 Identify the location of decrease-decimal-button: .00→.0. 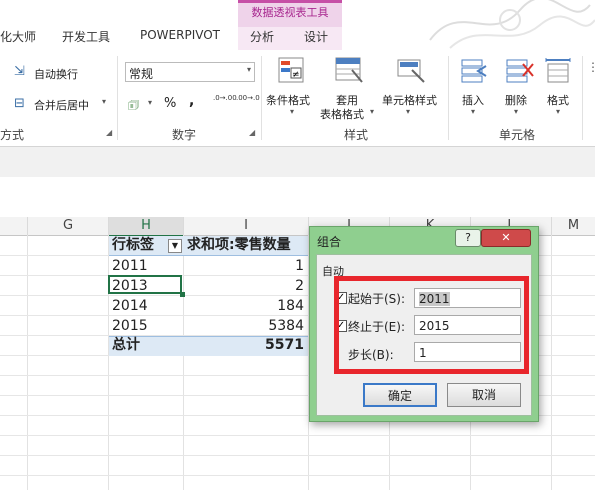
(248, 98).